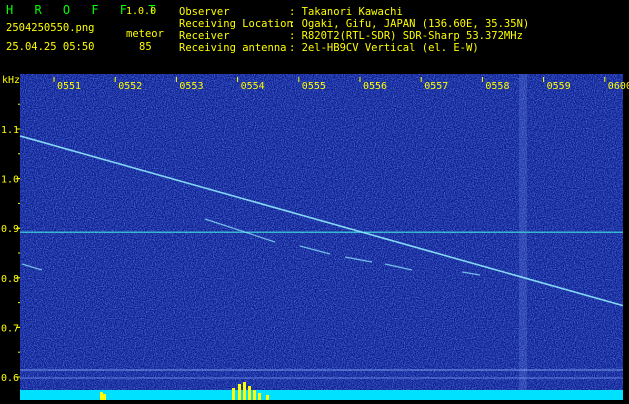 The height and width of the screenshot is (404, 629). I want to click on time-tick-label: 0559, so click(559, 86).